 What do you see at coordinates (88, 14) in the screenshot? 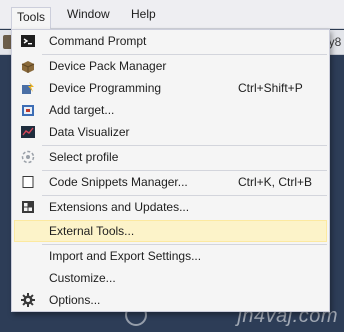
I see `menu-window: Window` at bounding box center [88, 14].